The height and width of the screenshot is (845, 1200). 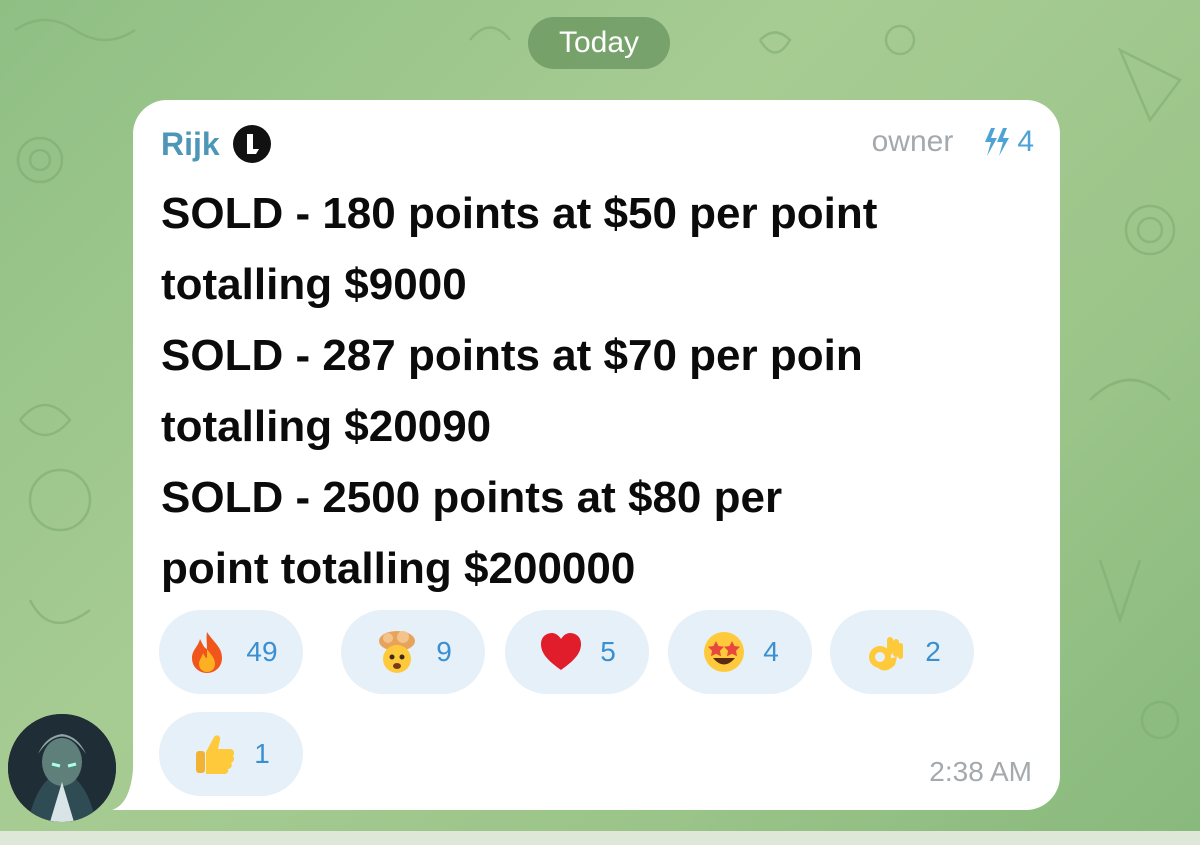 What do you see at coordinates (190, 144) in the screenshot?
I see `sender-name: Rijk` at bounding box center [190, 144].